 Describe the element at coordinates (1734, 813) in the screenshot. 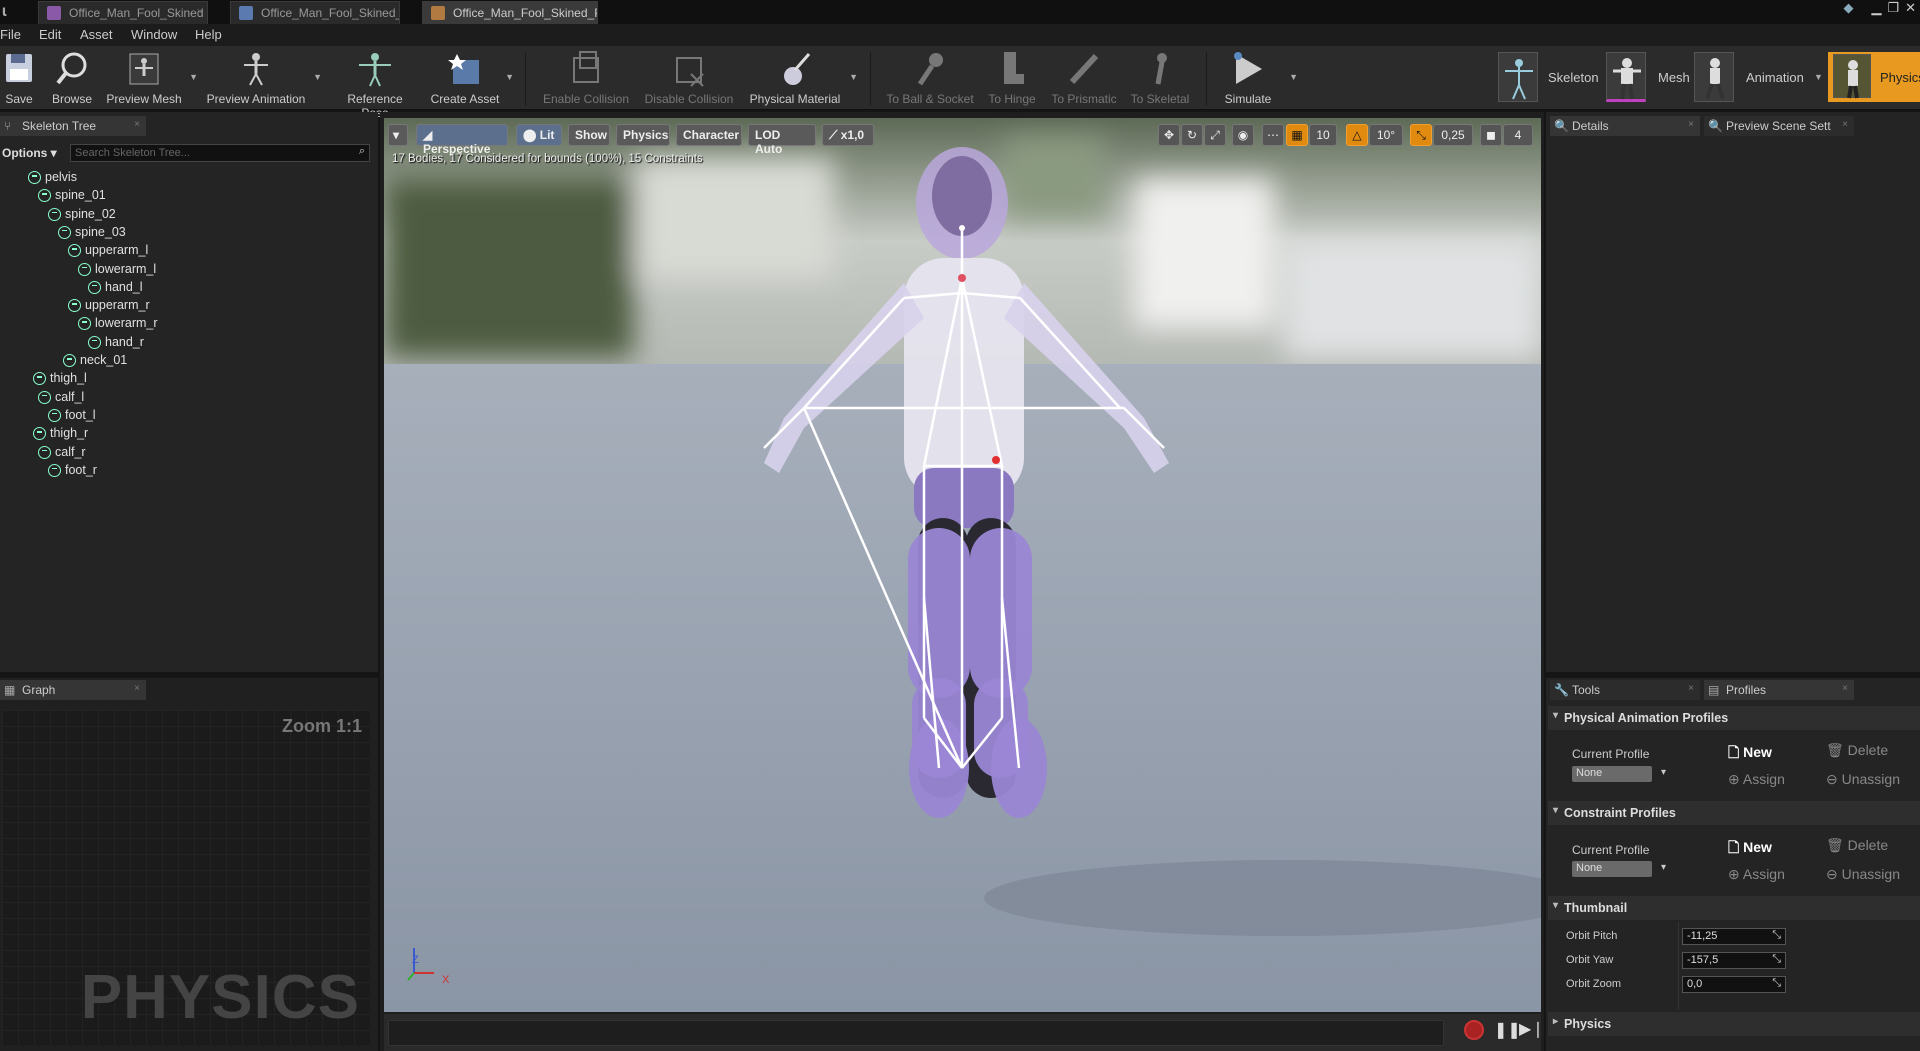

I see `constraint-profiles-header: Constraint Profiles` at that location.